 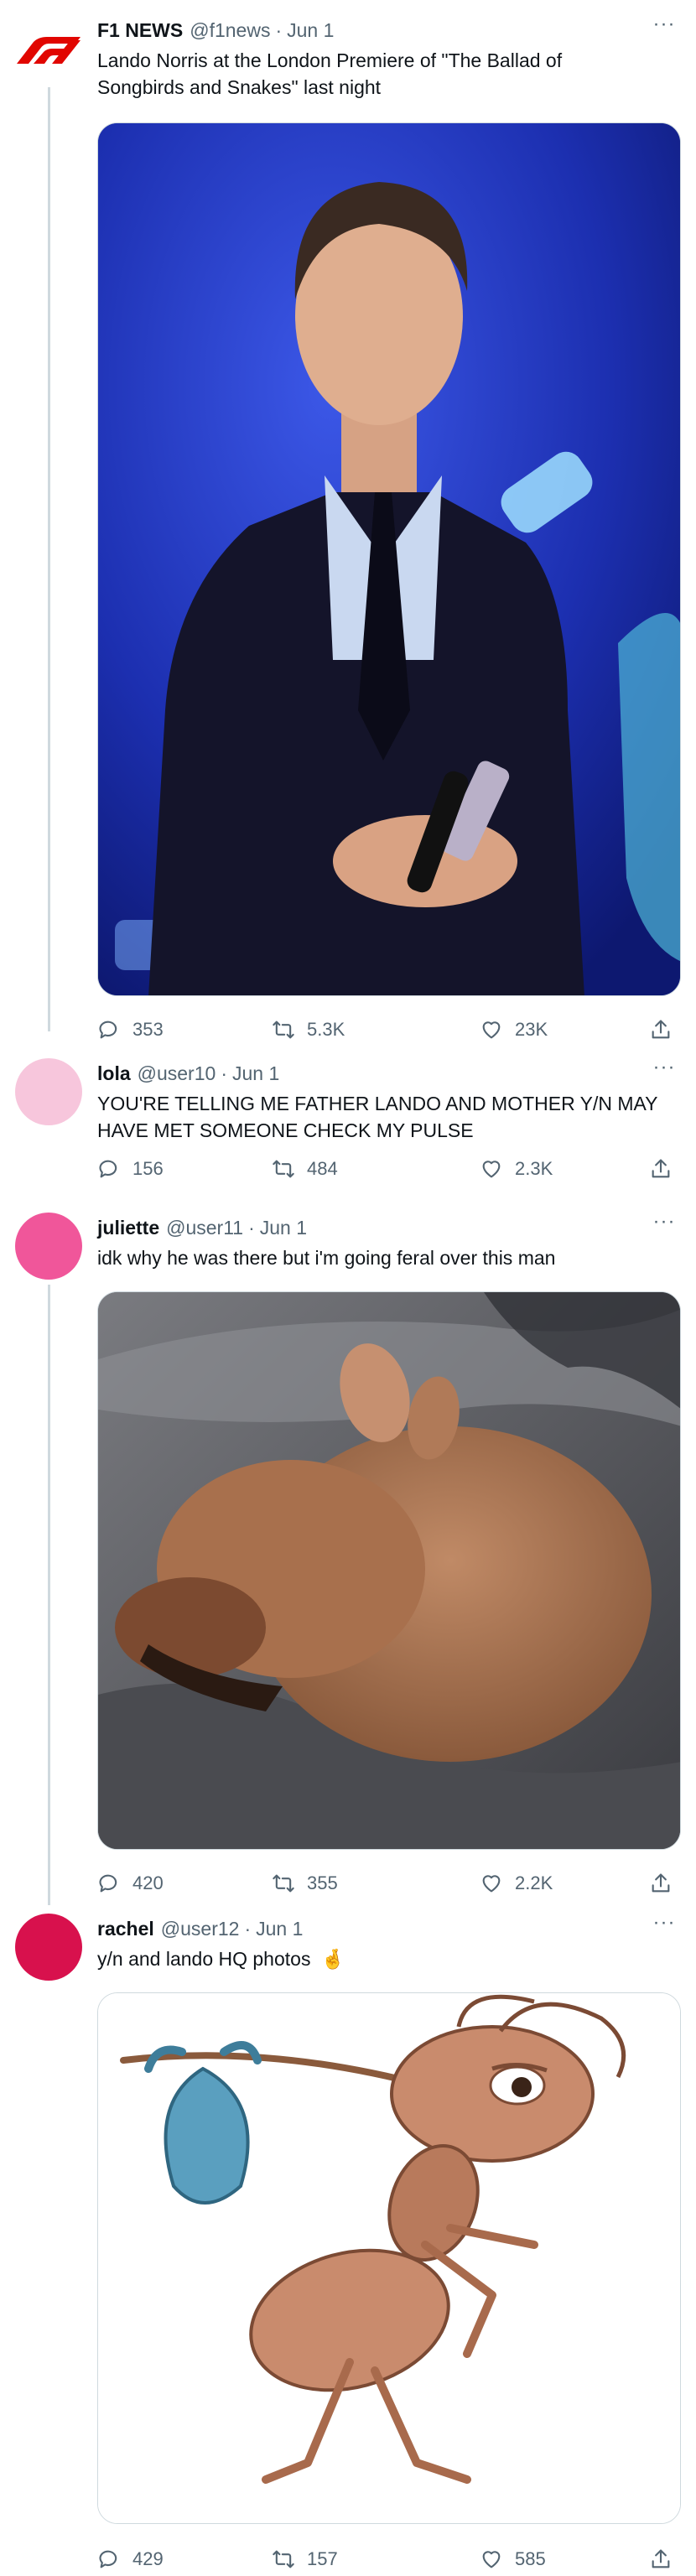 I want to click on reply-button: 420, so click(x=130, y=1883).